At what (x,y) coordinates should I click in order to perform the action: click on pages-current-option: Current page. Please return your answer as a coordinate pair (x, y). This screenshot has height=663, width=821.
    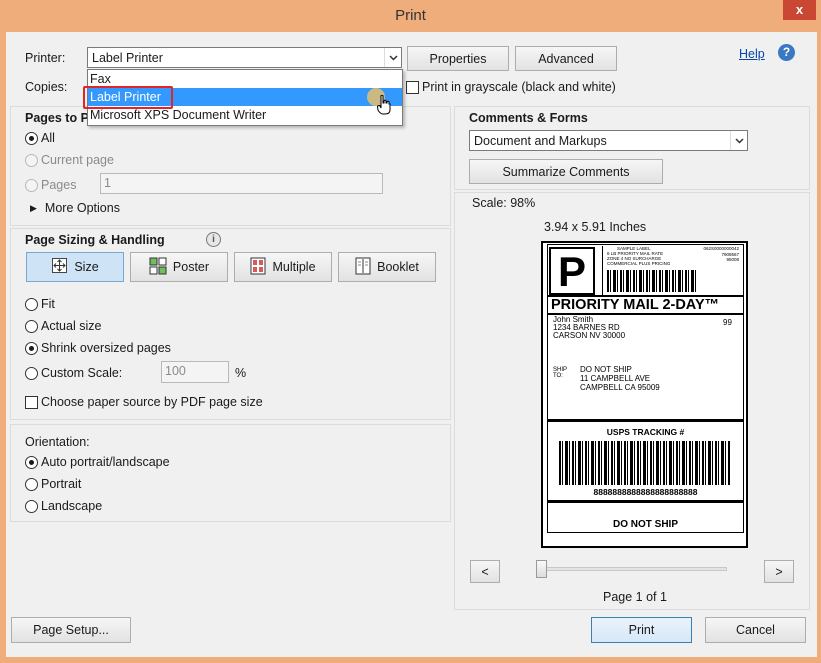
    Looking at the image, I should click on (69, 160).